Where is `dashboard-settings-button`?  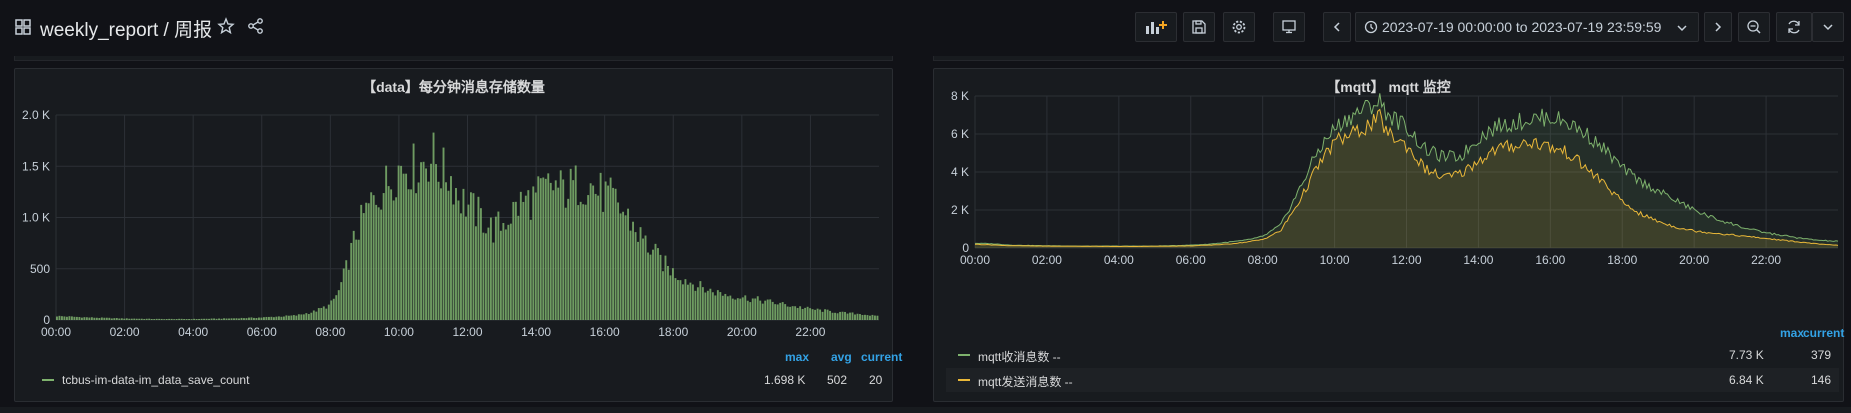 dashboard-settings-button is located at coordinates (1239, 27).